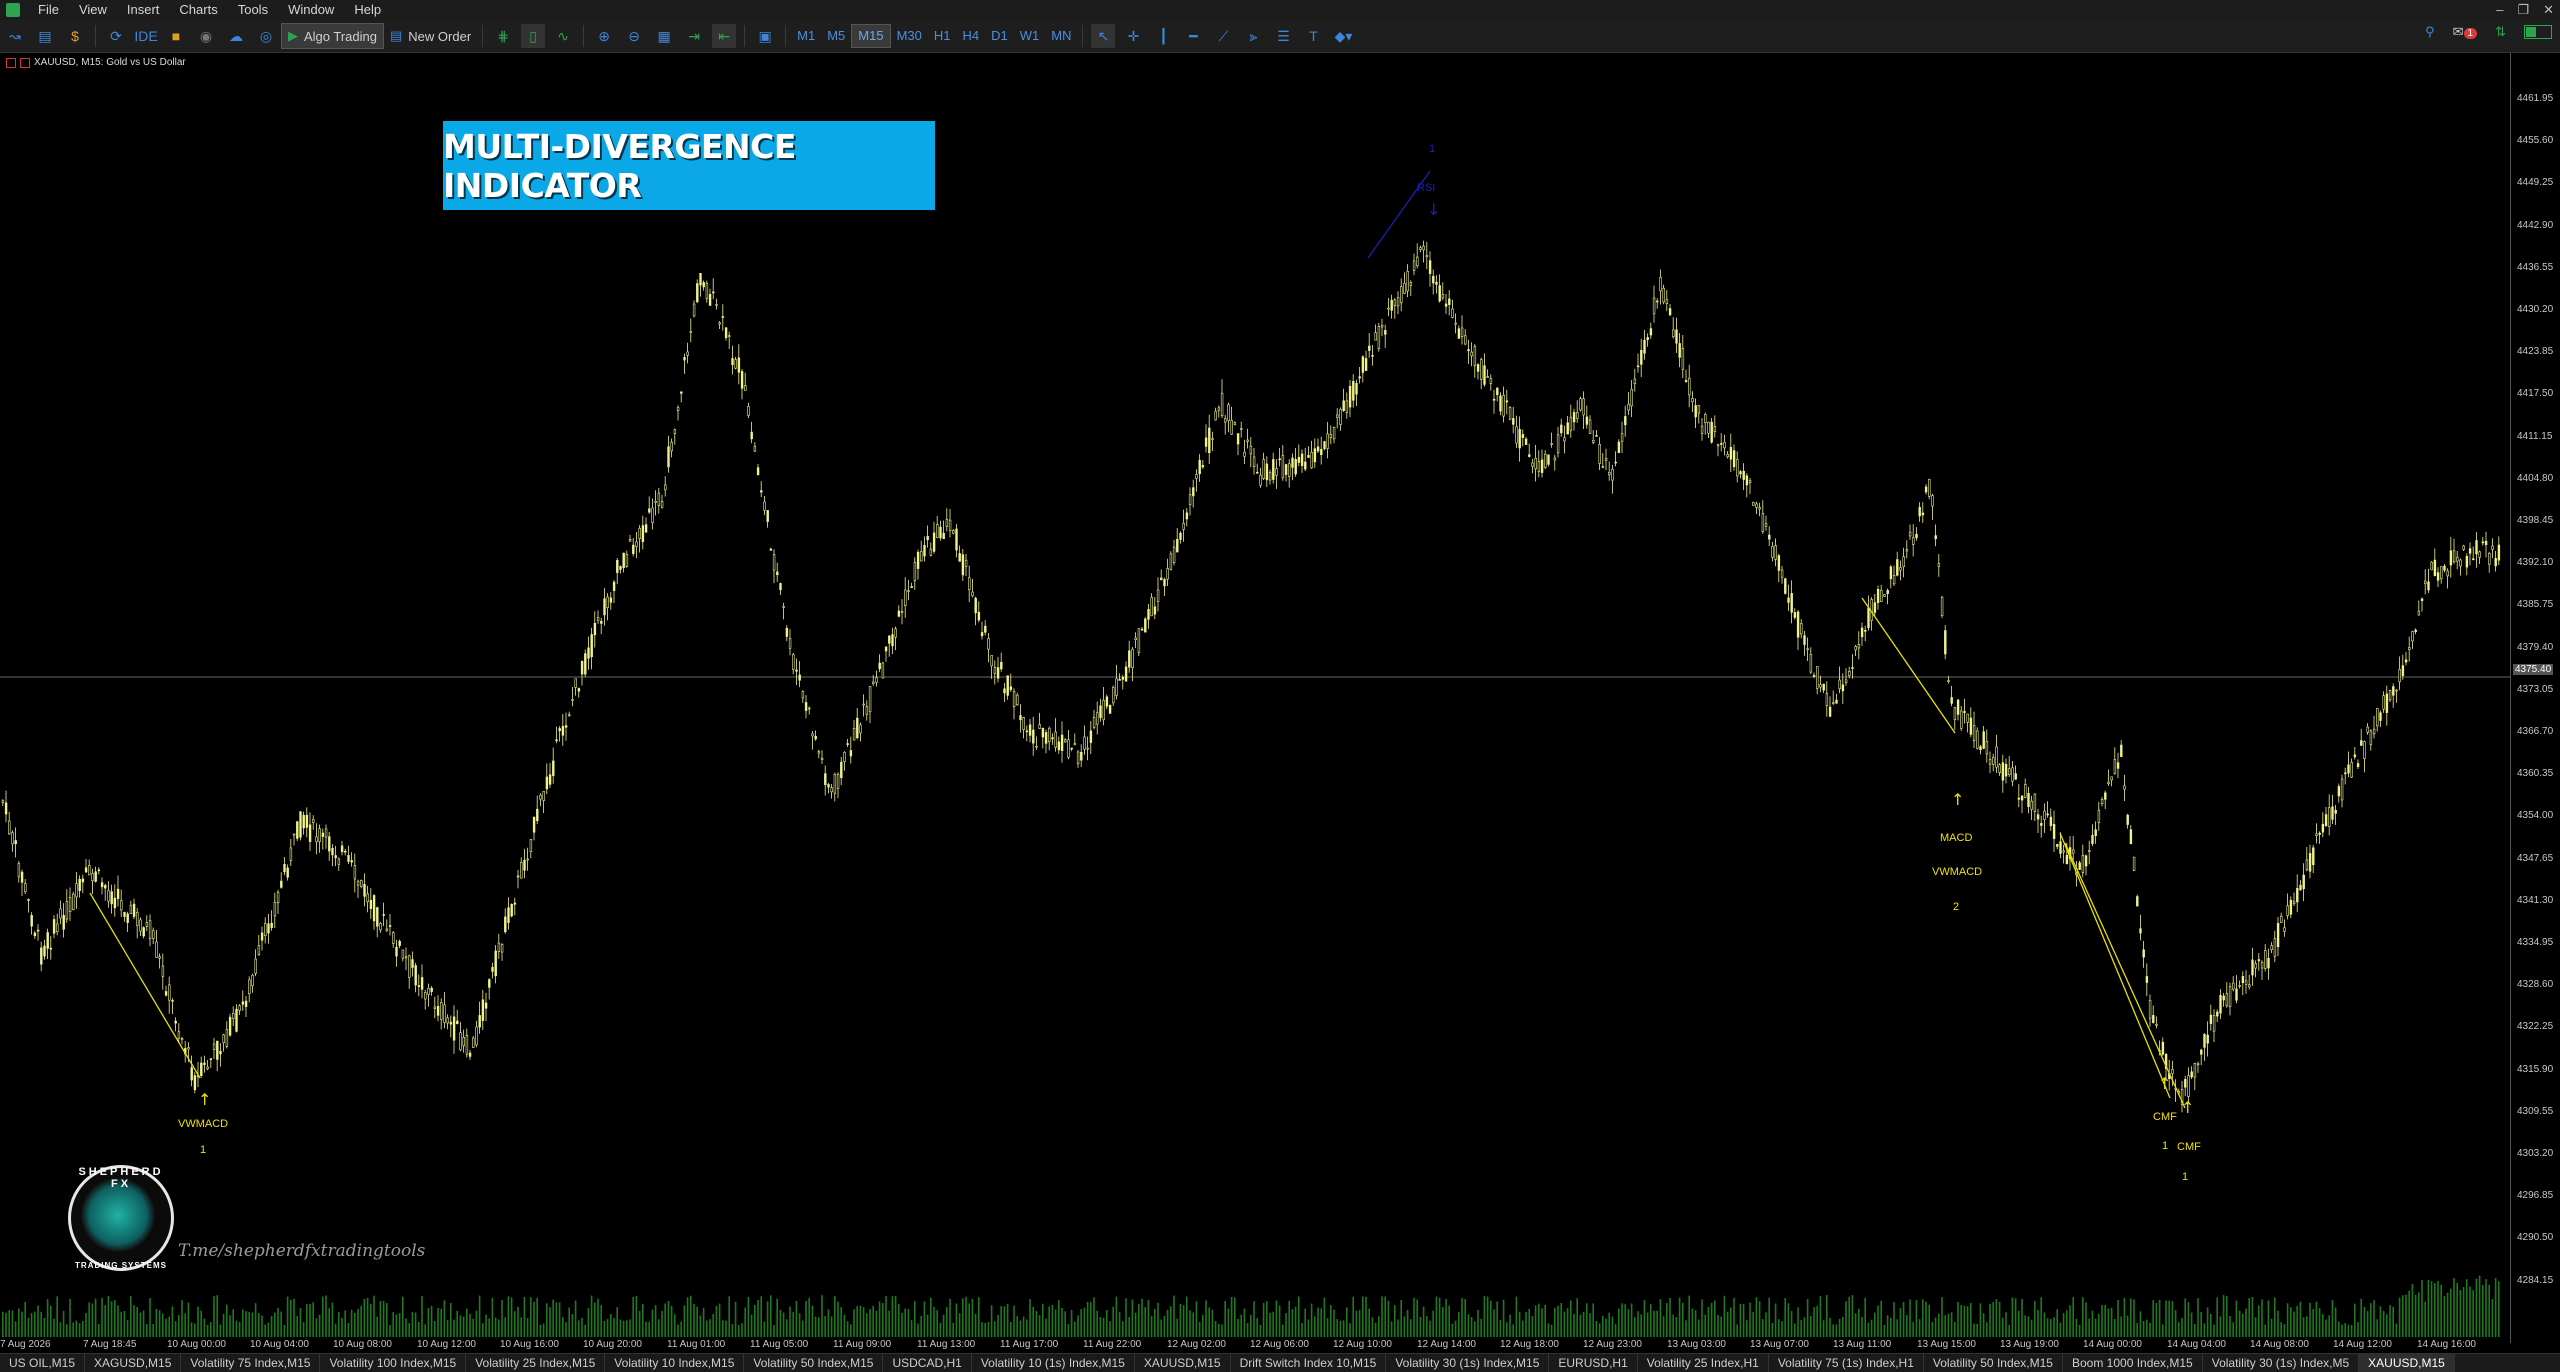 This screenshot has width=2560, height=1372. What do you see at coordinates (836, 36) in the screenshot?
I see `timeframe-m5: M5` at bounding box center [836, 36].